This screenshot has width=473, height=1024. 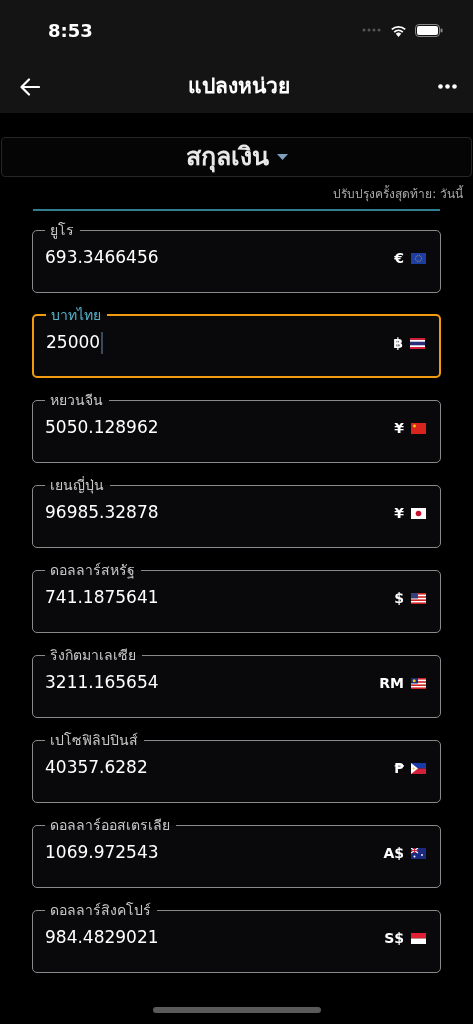 What do you see at coordinates (236, 681) in the screenshot?
I see `amount-field: ริงกิตมาเลเซีย 3211.165654 RM` at bounding box center [236, 681].